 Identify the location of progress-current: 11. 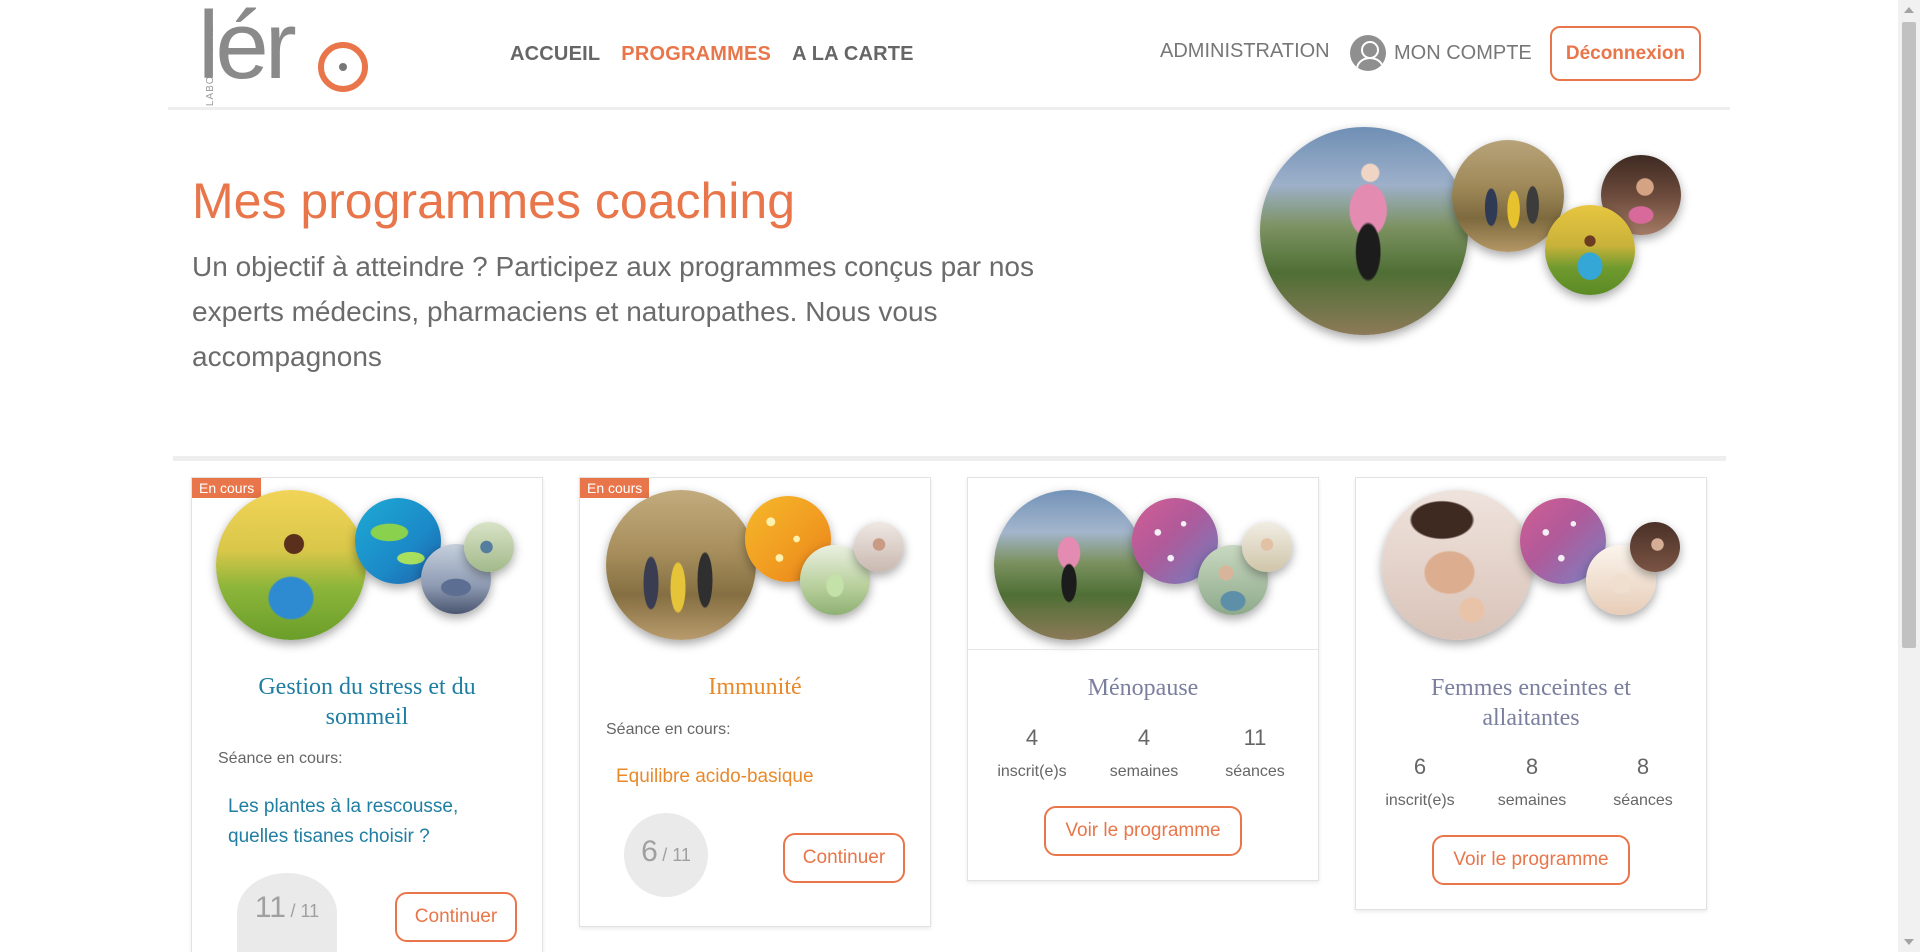
(270, 907).